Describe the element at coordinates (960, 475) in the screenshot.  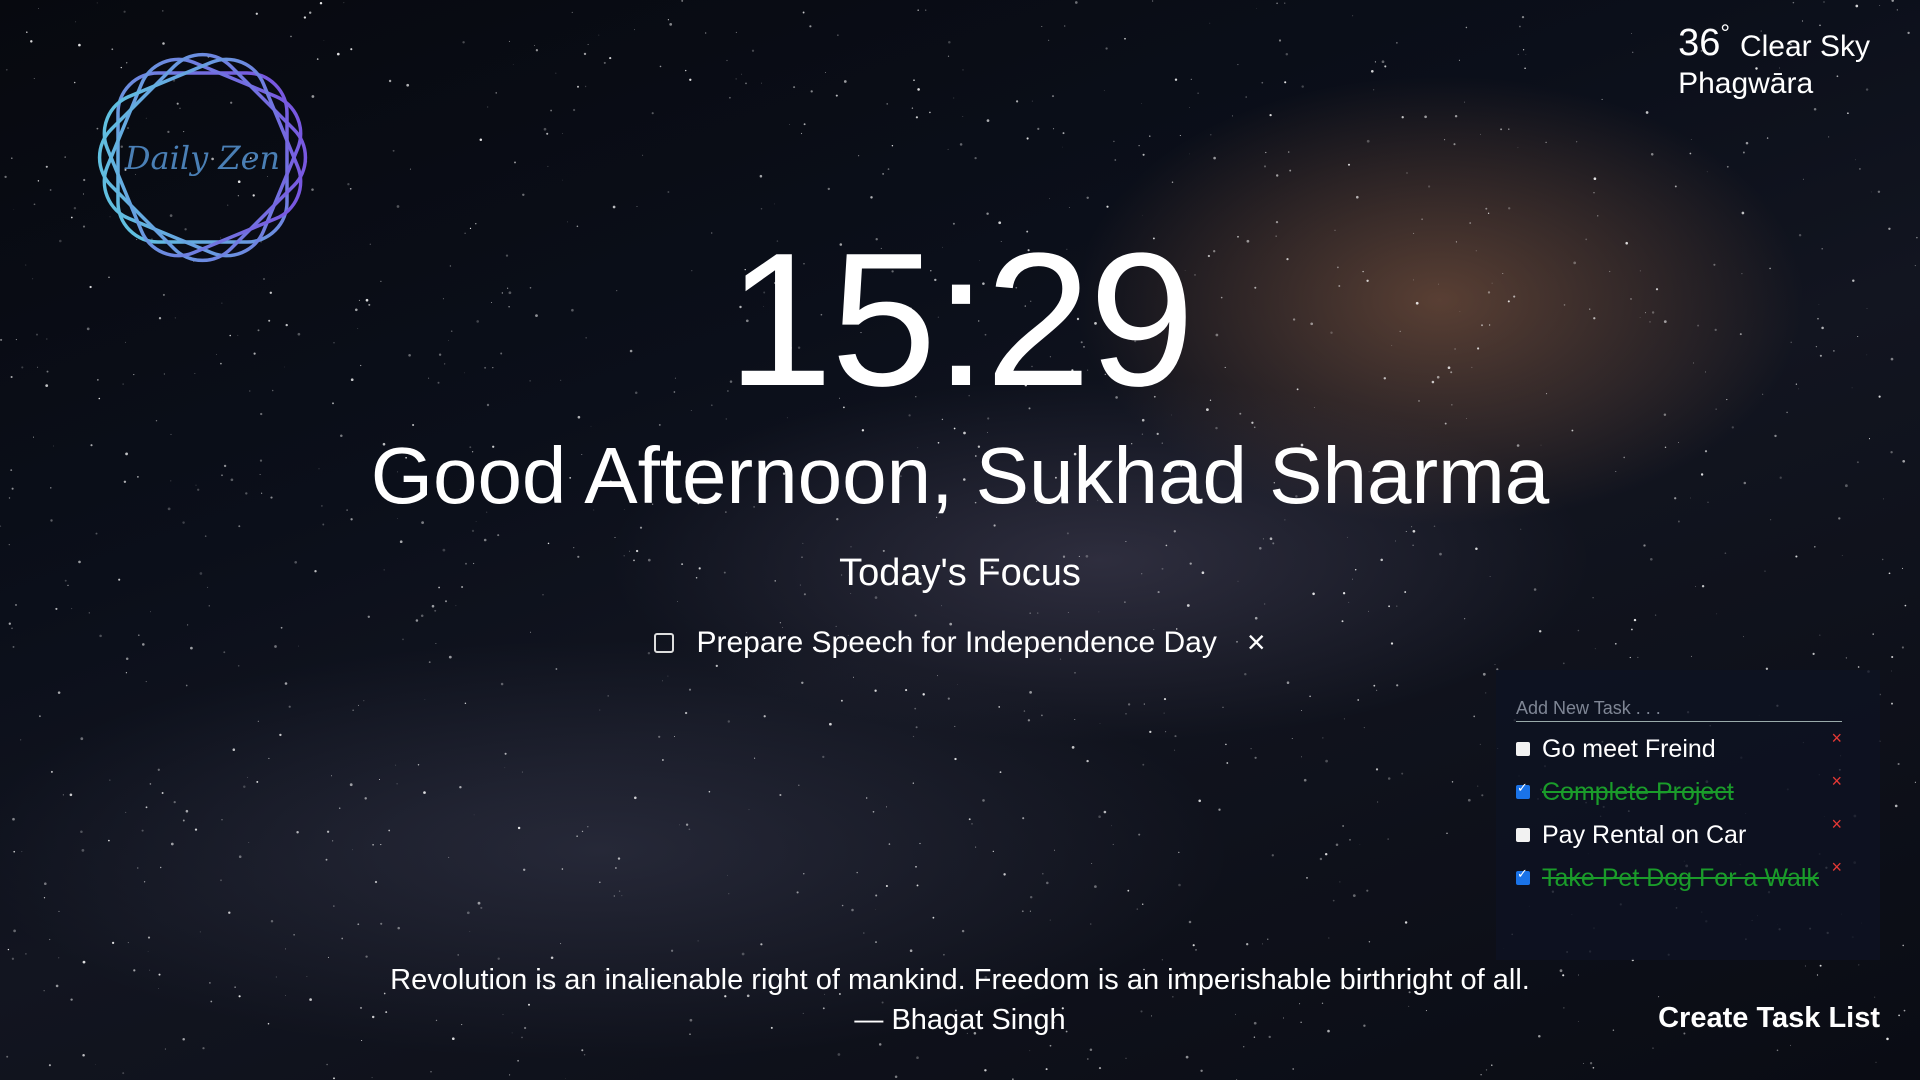
I see `greeting: Good Afternoon, Sukhad Sharma` at that location.